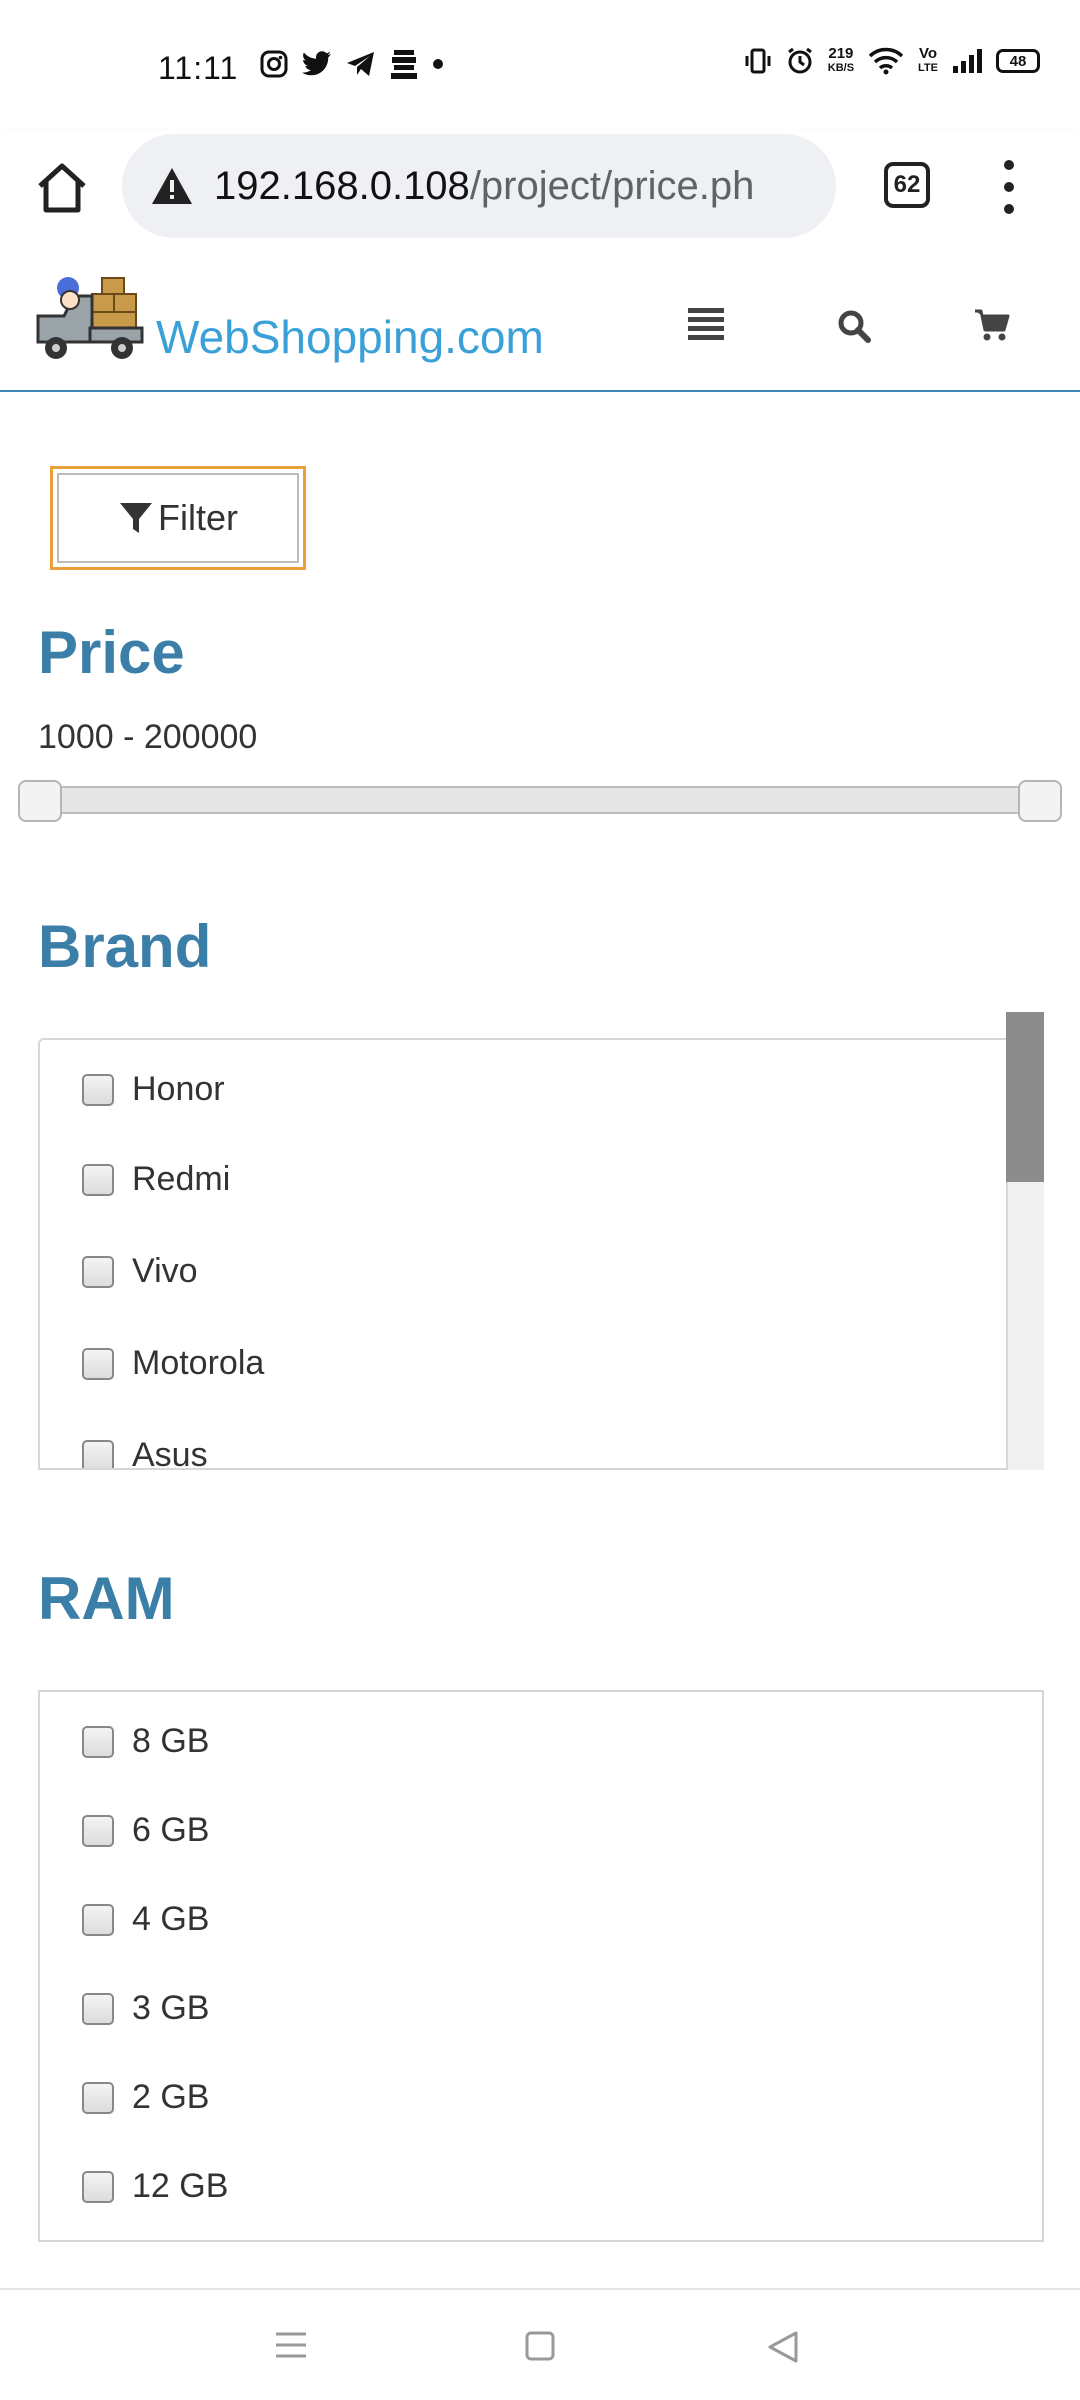 Image resolution: width=1080 pixels, height=2400 pixels. What do you see at coordinates (1025, 1097) in the screenshot?
I see `brand-scrollbar-thumb` at bounding box center [1025, 1097].